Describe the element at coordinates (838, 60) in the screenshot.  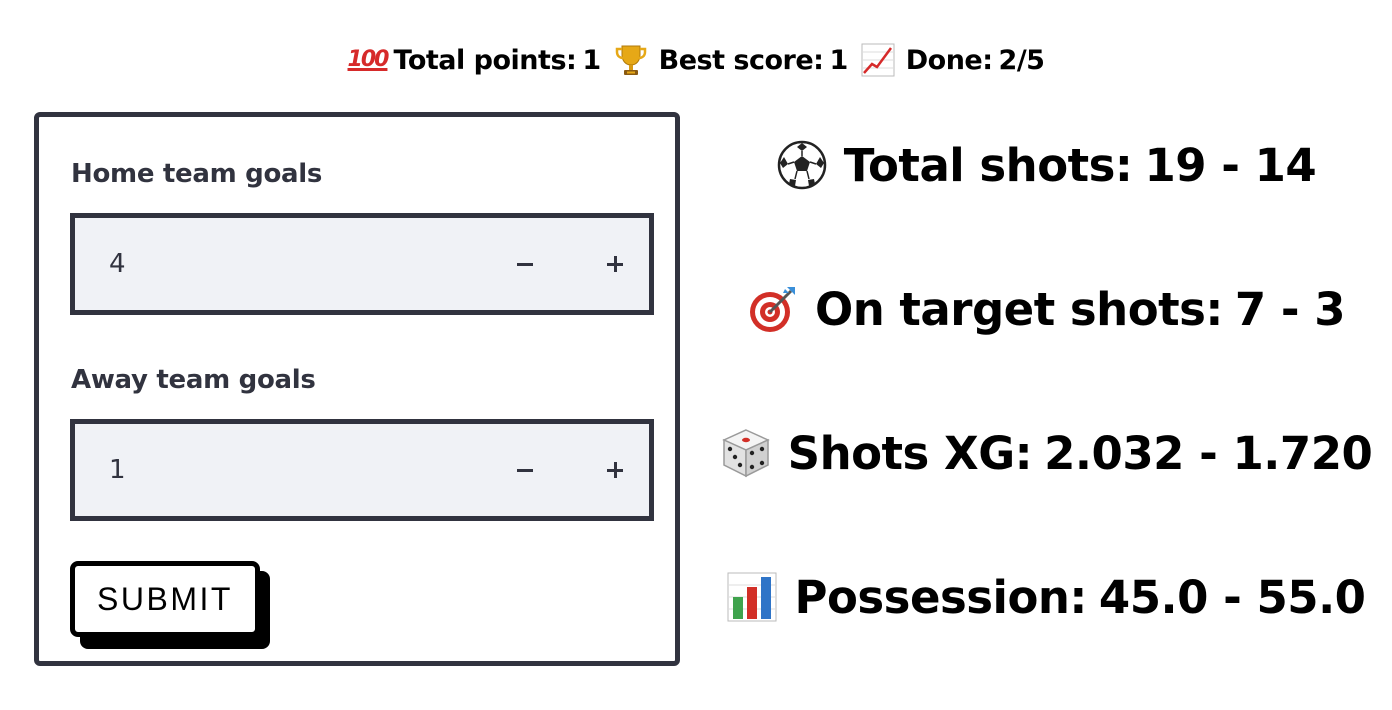
I see `best-score-value: 1` at that location.